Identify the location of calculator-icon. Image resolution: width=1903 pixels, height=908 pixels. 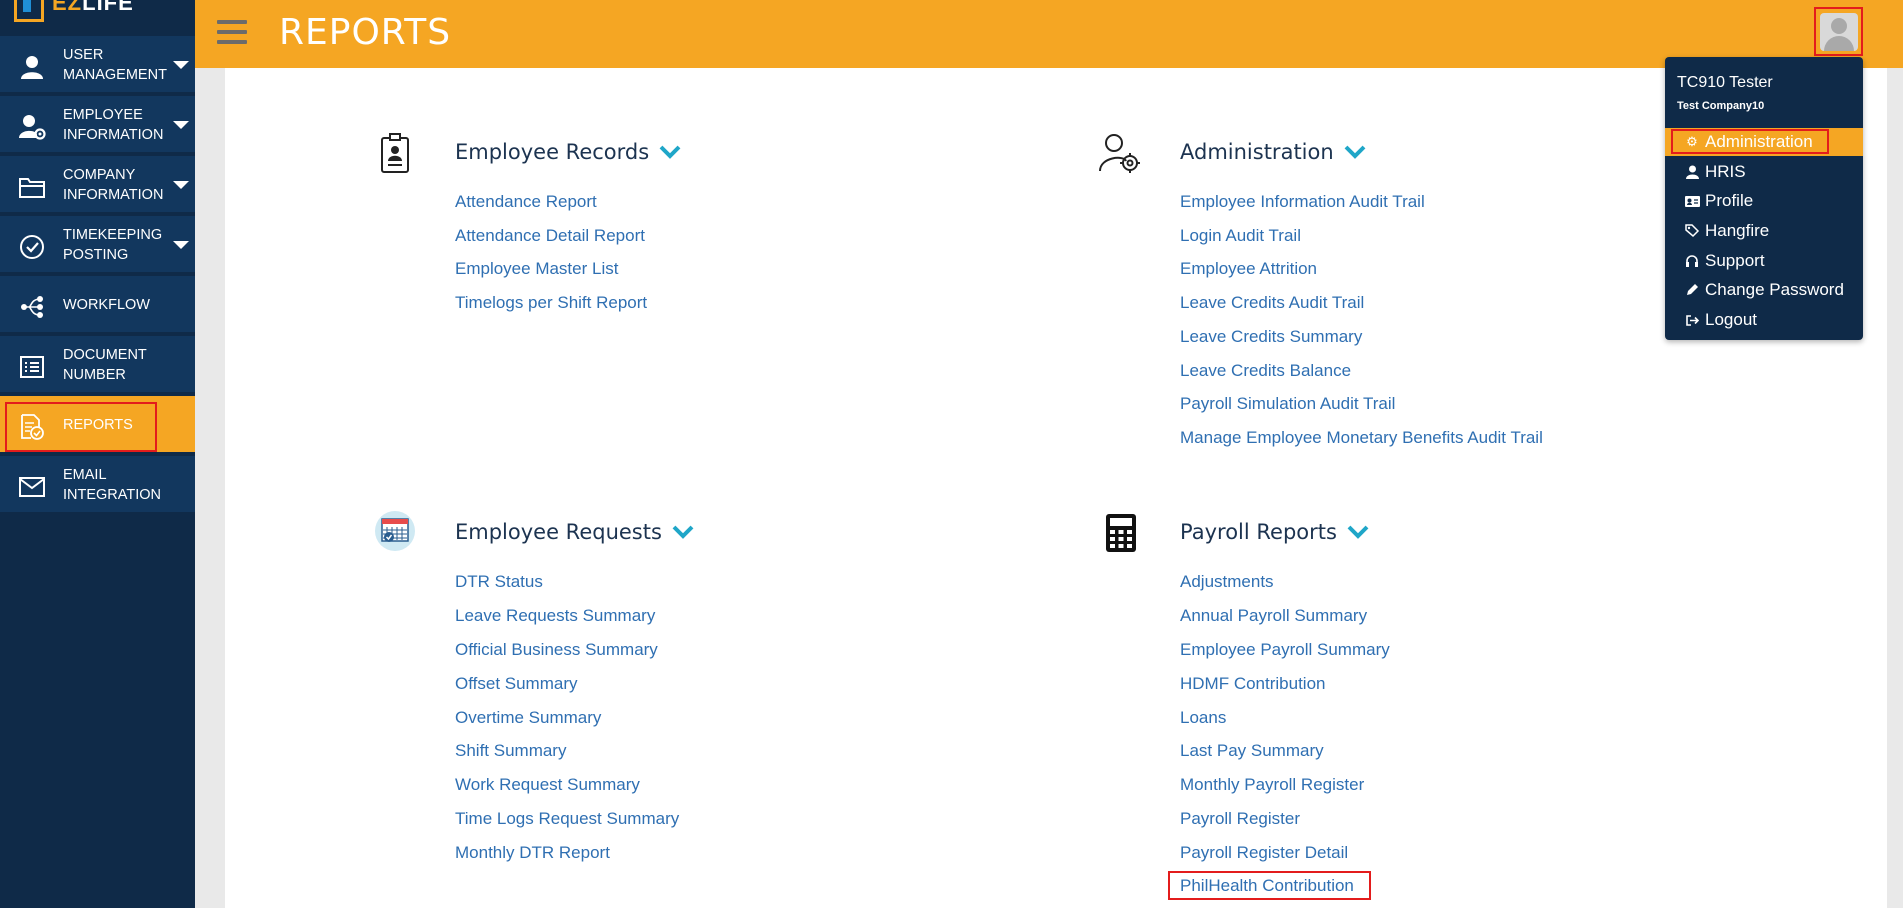
(1121, 533).